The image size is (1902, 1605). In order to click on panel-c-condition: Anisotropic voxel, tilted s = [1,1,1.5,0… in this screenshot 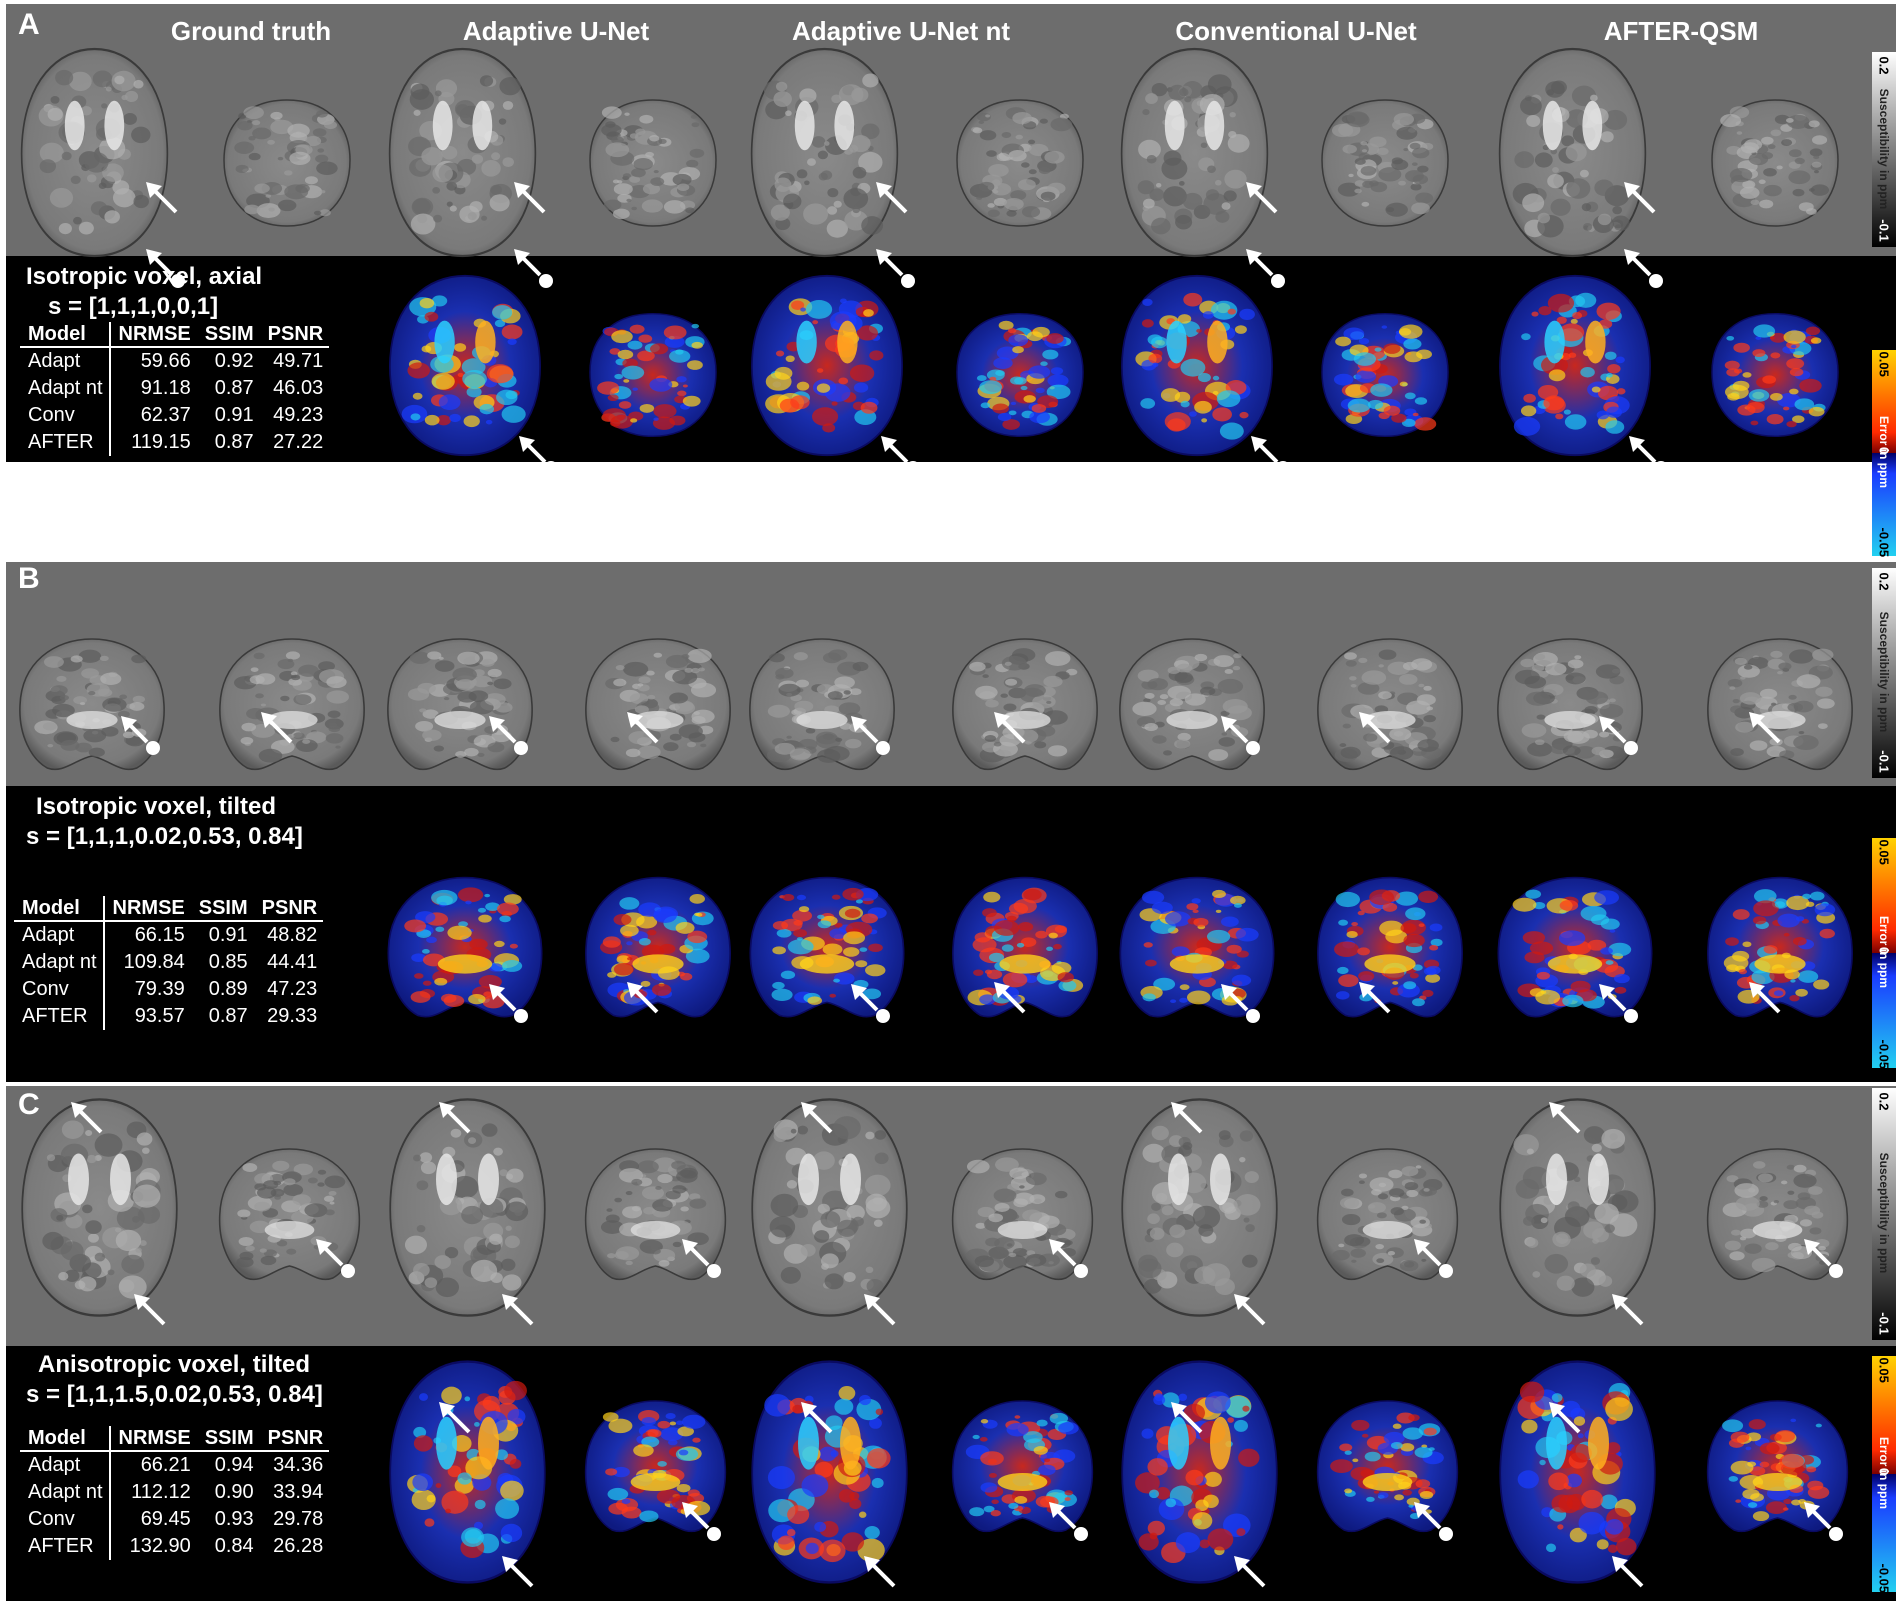, I will do `click(174, 1380)`.